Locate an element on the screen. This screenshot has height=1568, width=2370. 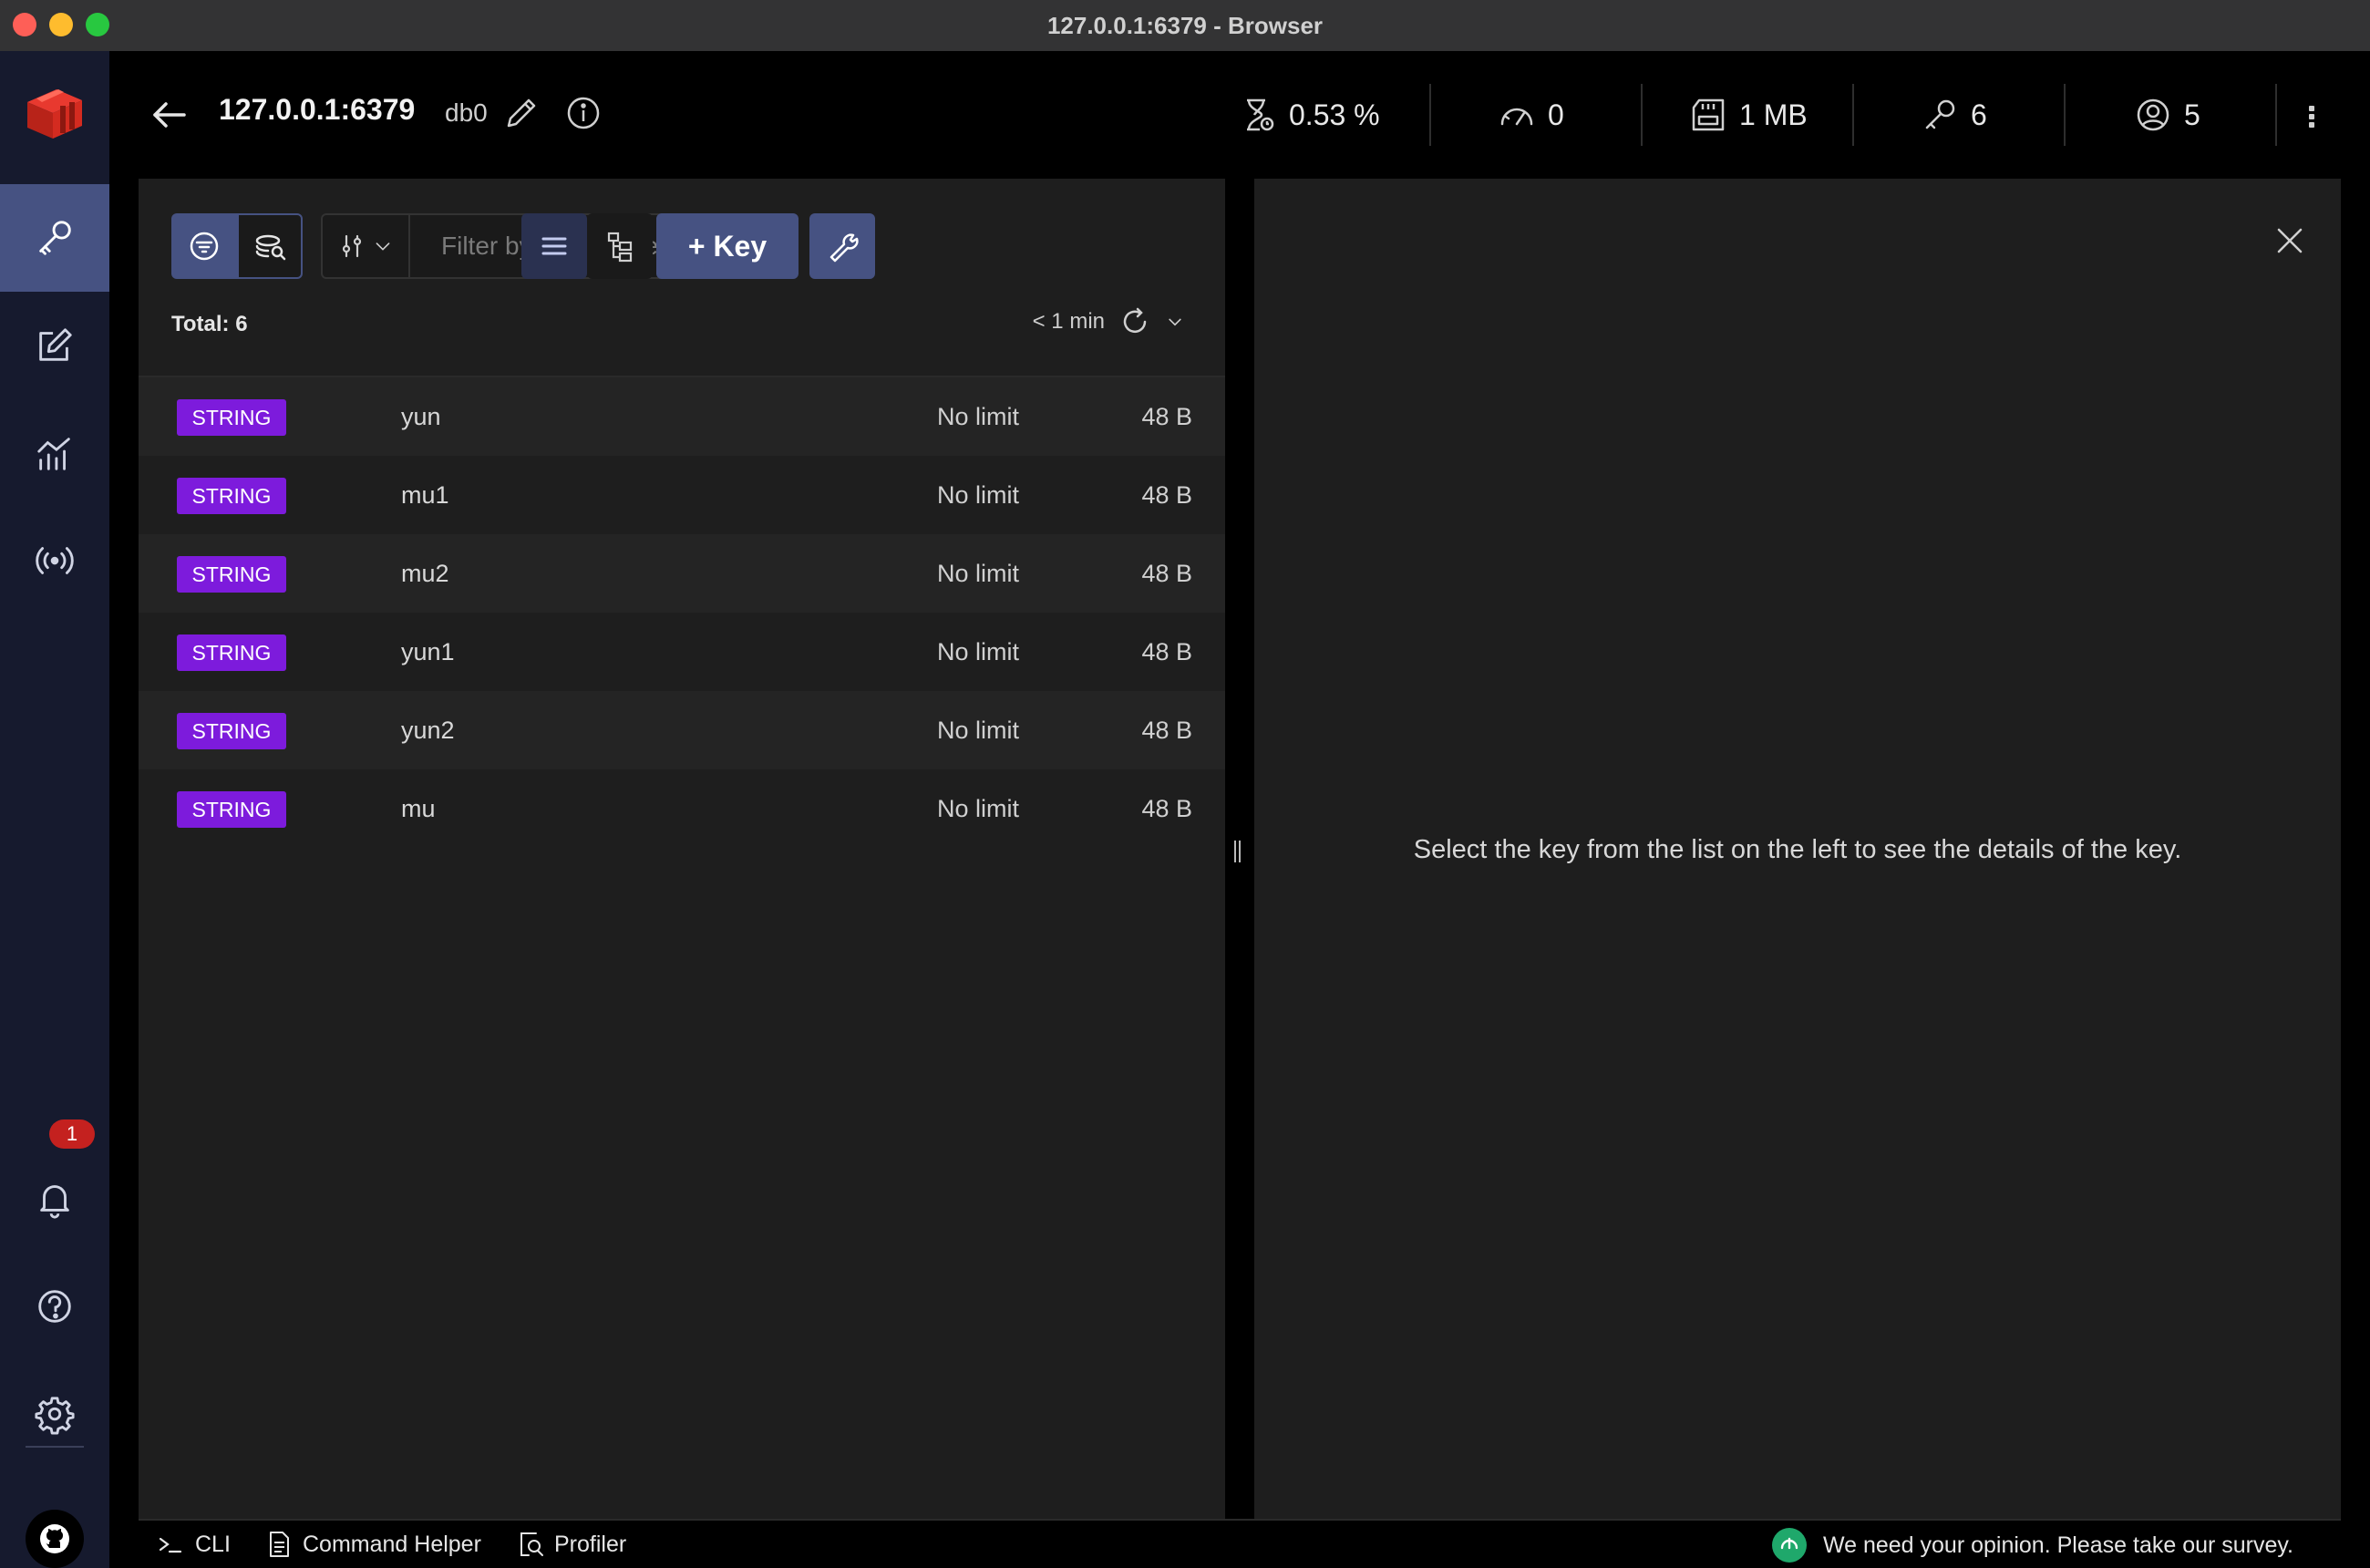
table-row: STRING yun2 No limit 48 B is located at coordinates (682, 730).